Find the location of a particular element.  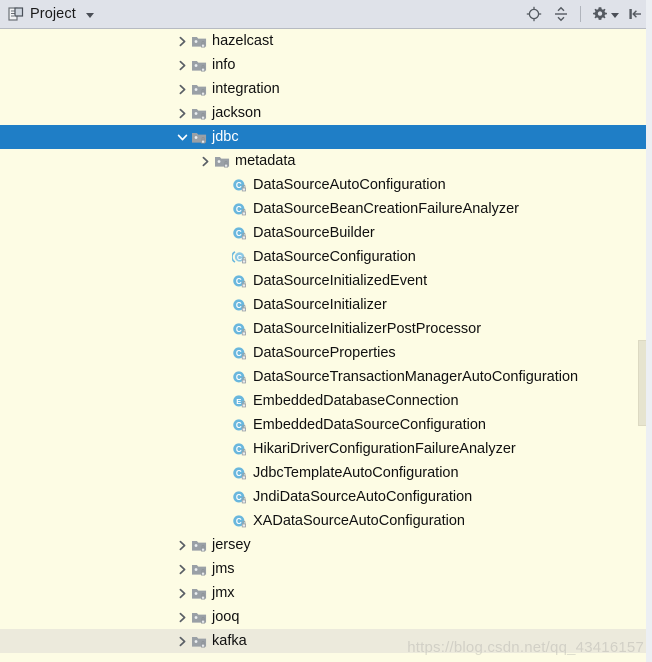

tree-row: jdbc is located at coordinates (326, 137).